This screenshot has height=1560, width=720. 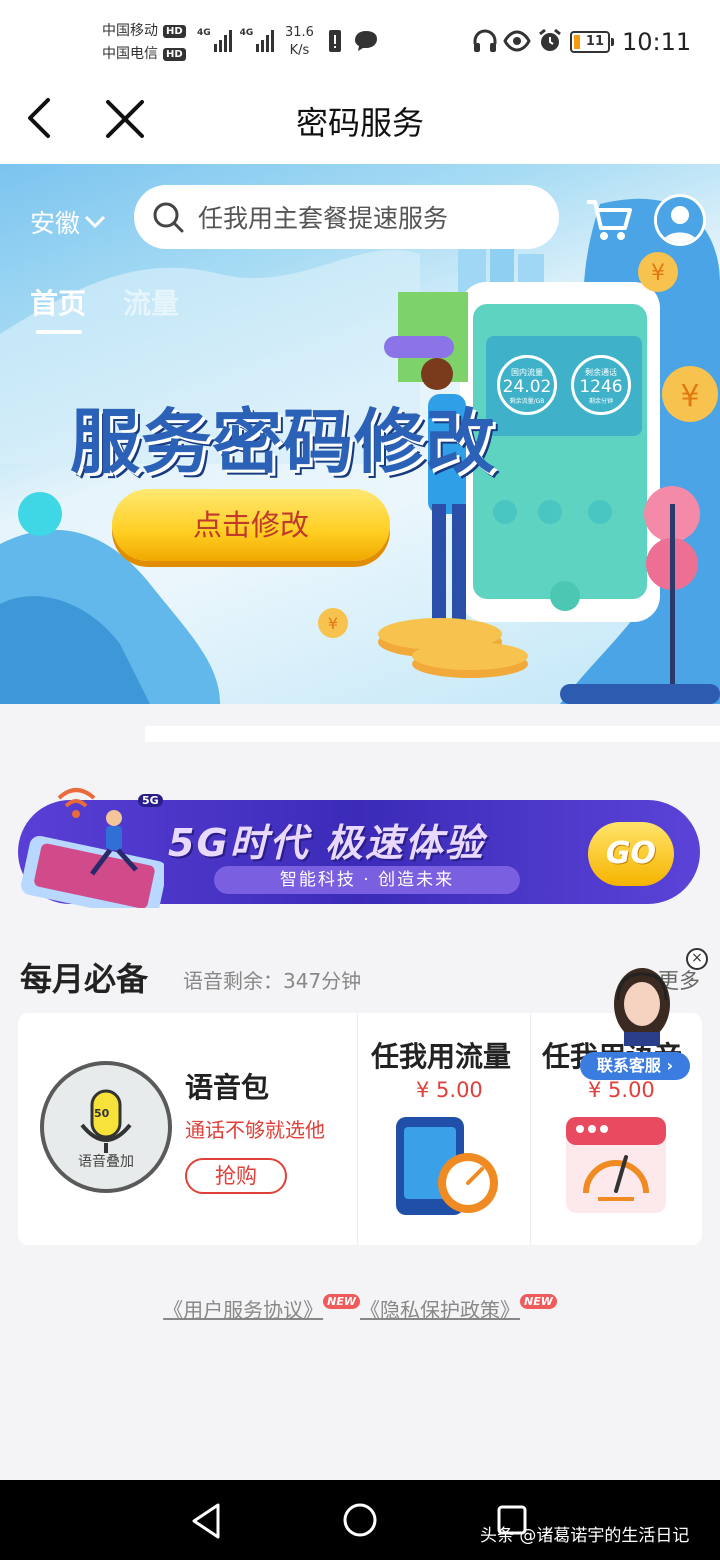 I want to click on banner-headline: 服务密码修改, so click(x=283, y=442).